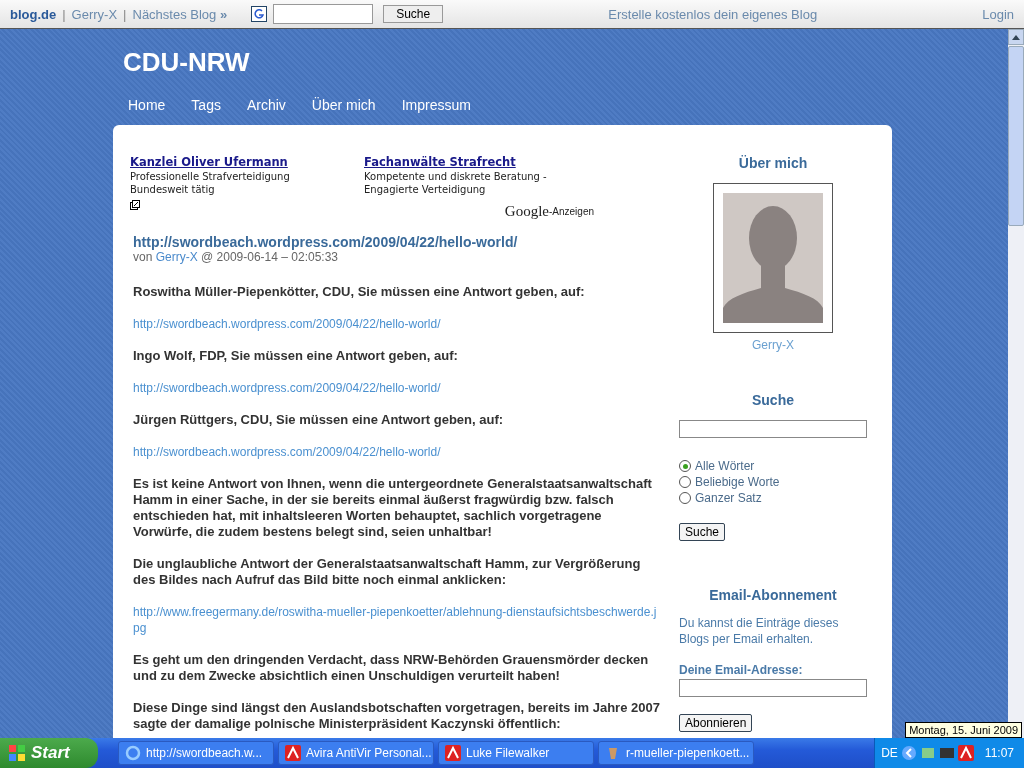 This screenshot has width=1024, height=768. I want to click on search-field, so click(323, 14).